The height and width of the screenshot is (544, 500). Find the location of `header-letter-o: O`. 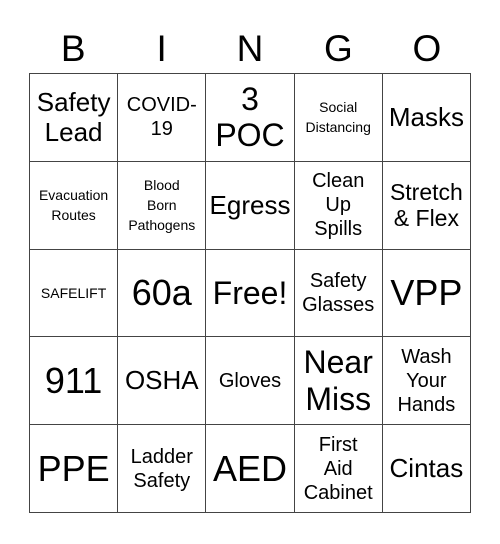

header-letter-o: O is located at coordinates (427, 48).